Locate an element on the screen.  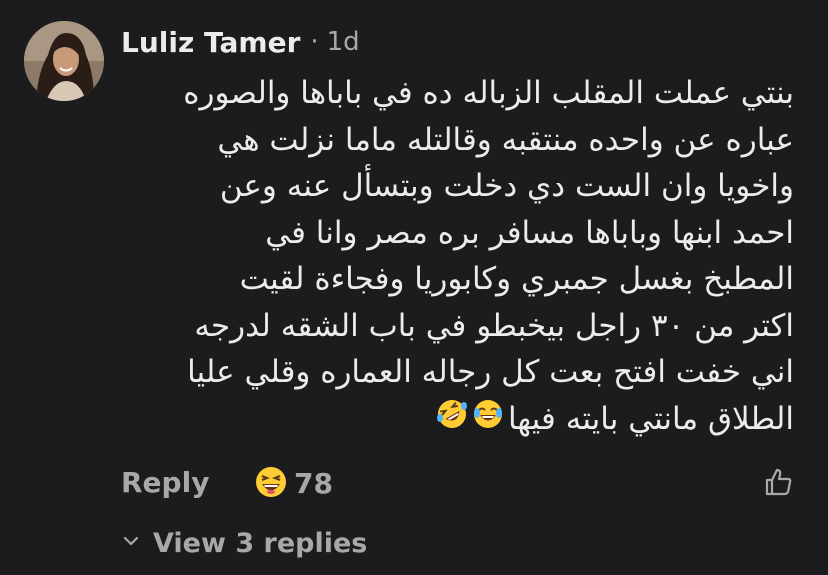
chevron-down-icon is located at coordinates (131, 543).